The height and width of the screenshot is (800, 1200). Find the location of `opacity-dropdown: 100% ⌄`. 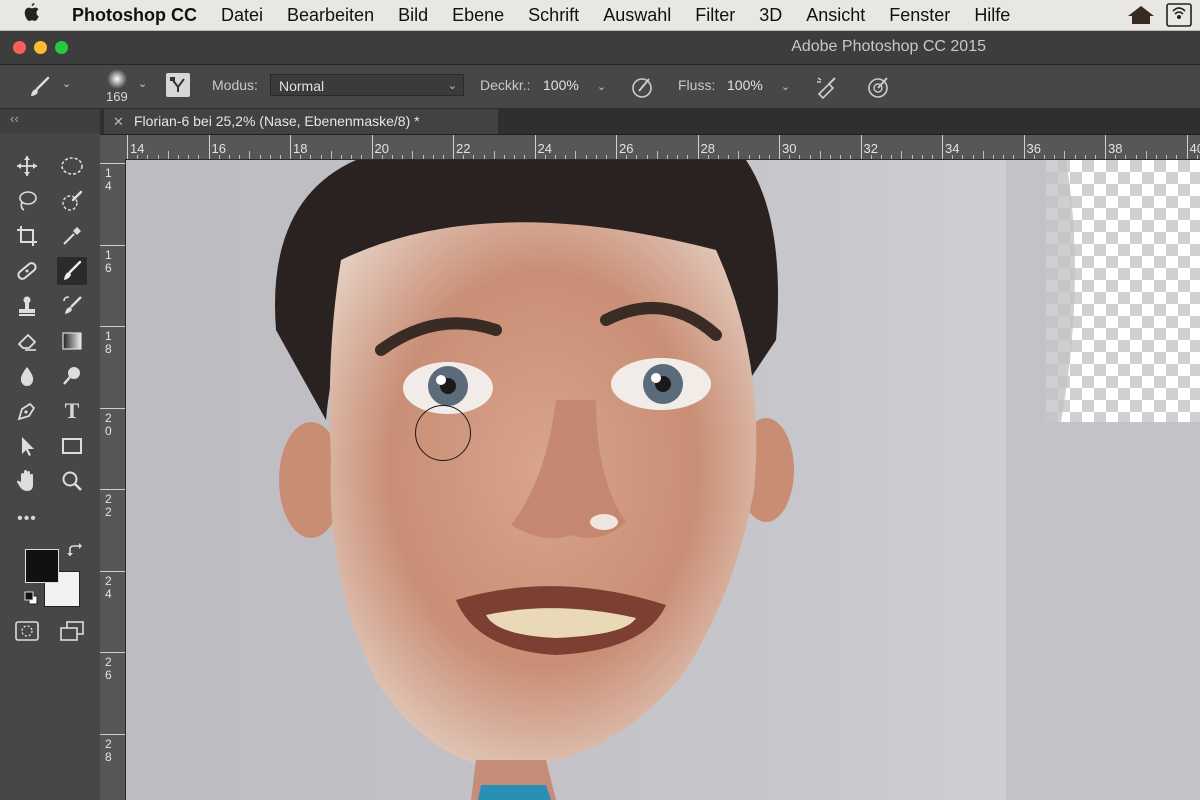

opacity-dropdown: 100% ⌄ is located at coordinates (574, 85).